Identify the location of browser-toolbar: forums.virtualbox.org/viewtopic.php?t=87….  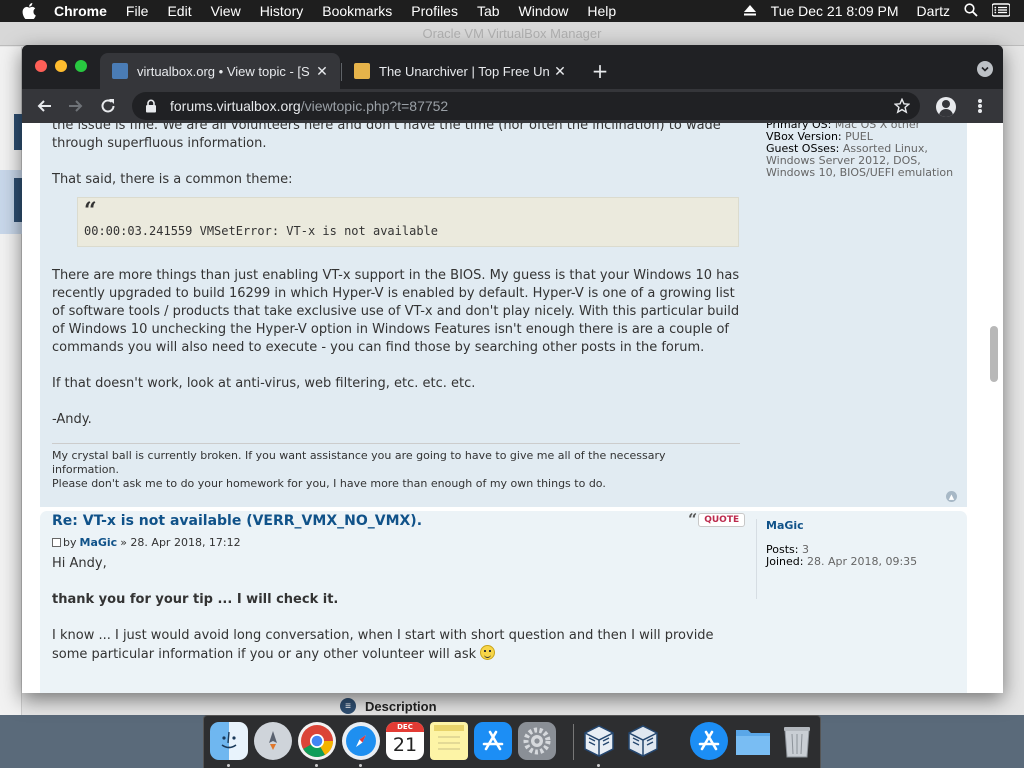
(512, 106).